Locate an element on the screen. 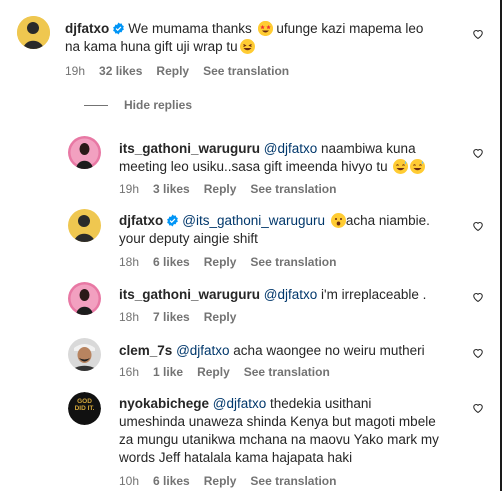 The height and width of the screenshot is (491, 502). comment-text: We mumama thanks is located at coordinates (190, 28).